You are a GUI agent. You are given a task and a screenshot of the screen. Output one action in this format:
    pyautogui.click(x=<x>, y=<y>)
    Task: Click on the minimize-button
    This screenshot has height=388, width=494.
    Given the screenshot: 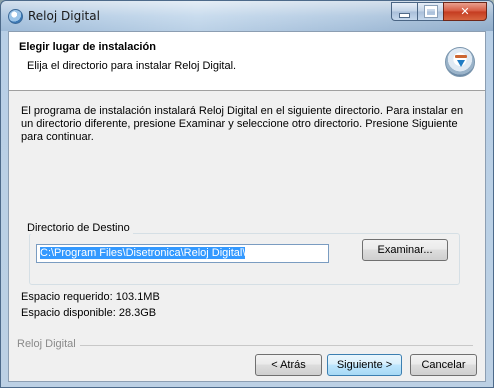 What is the action you would take?
    pyautogui.click(x=404, y=11)
    